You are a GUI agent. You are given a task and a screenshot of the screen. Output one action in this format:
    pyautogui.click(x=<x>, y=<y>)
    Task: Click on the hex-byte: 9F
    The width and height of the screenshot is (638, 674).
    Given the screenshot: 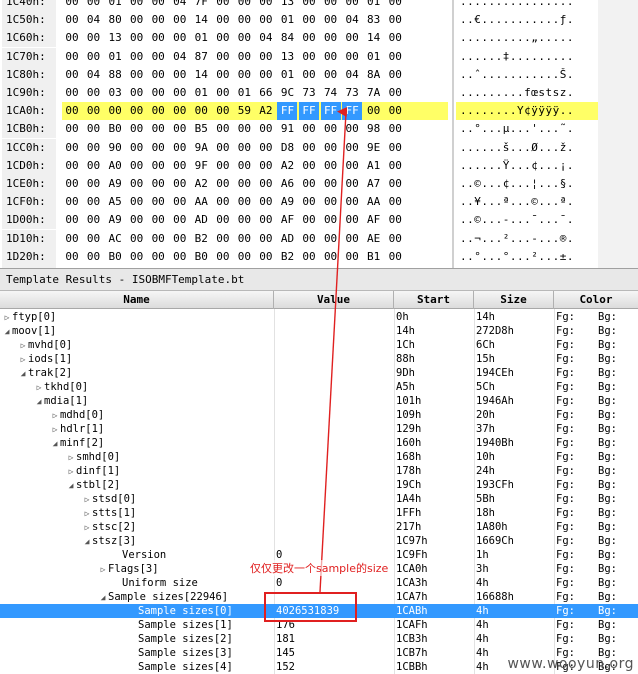 What is the action you would take?
    pyautogui.click(x=201, y=166)
    